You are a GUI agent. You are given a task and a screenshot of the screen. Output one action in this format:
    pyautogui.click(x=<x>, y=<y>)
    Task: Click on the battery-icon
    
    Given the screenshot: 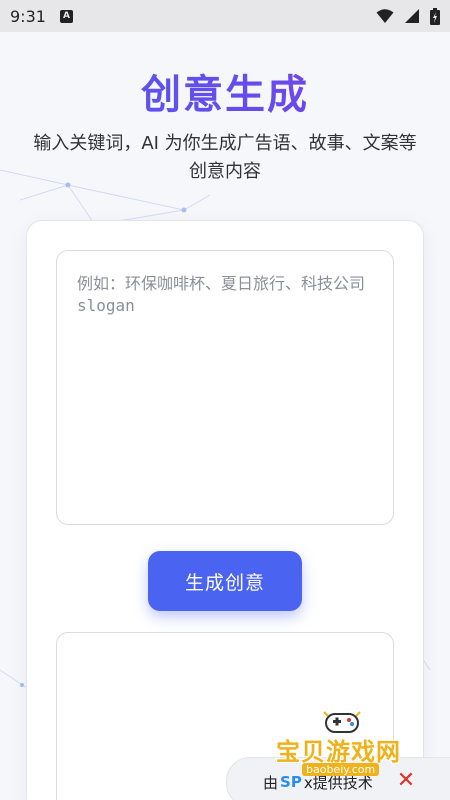 What is the action you would take?
    pyautogui.click(x=435, y=16)
    